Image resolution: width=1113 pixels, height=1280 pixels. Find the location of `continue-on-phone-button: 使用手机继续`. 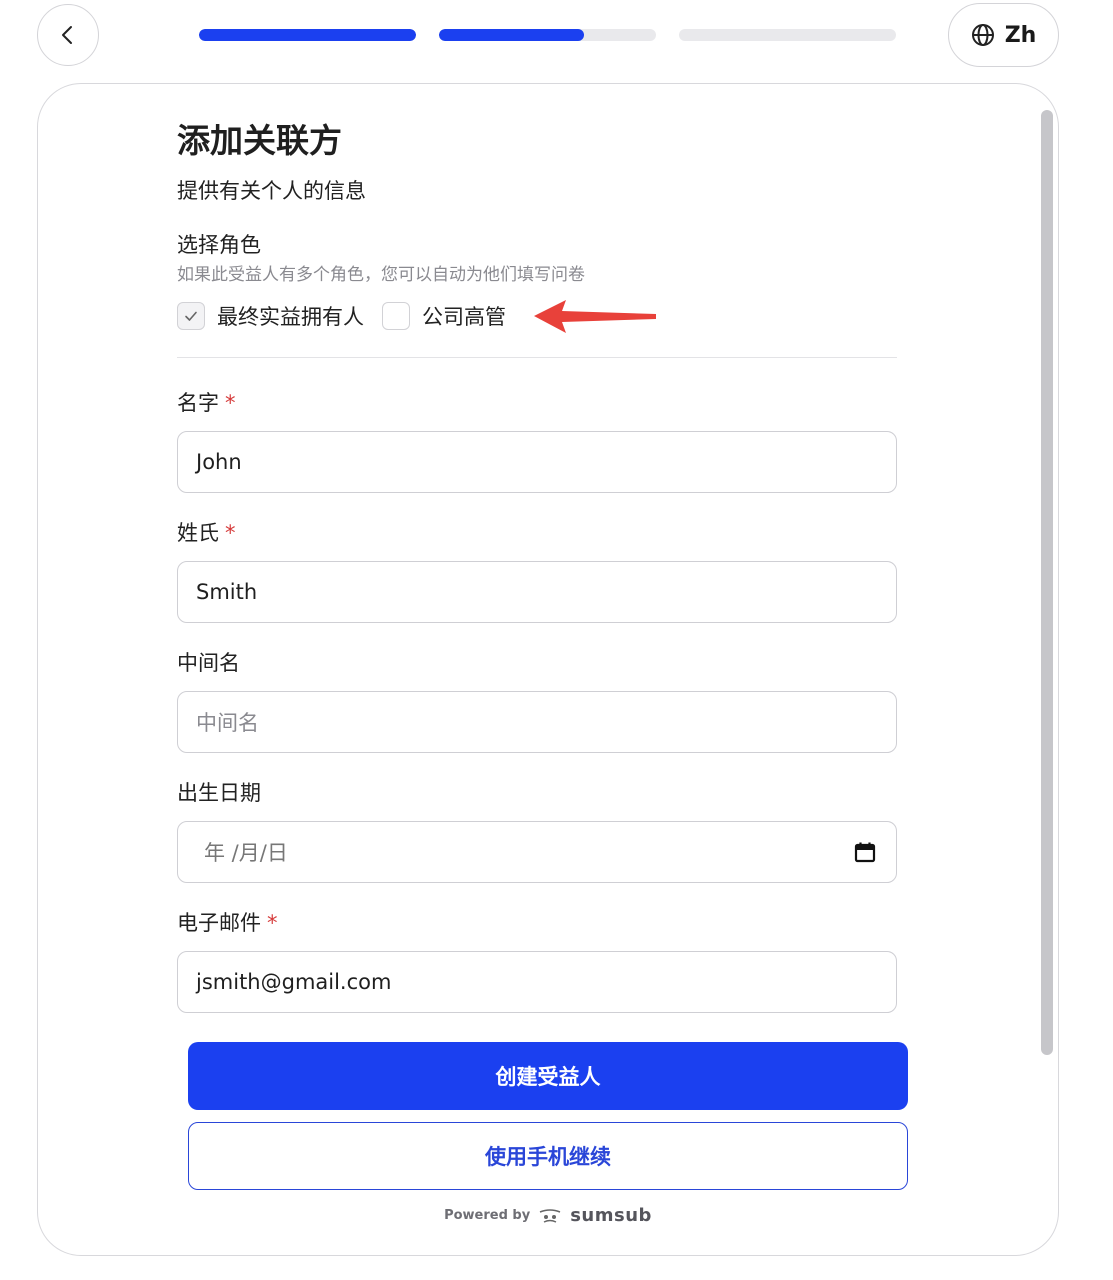

continue-on-phone-button: 使用手机继续 is located at coordinates (548, 1156).